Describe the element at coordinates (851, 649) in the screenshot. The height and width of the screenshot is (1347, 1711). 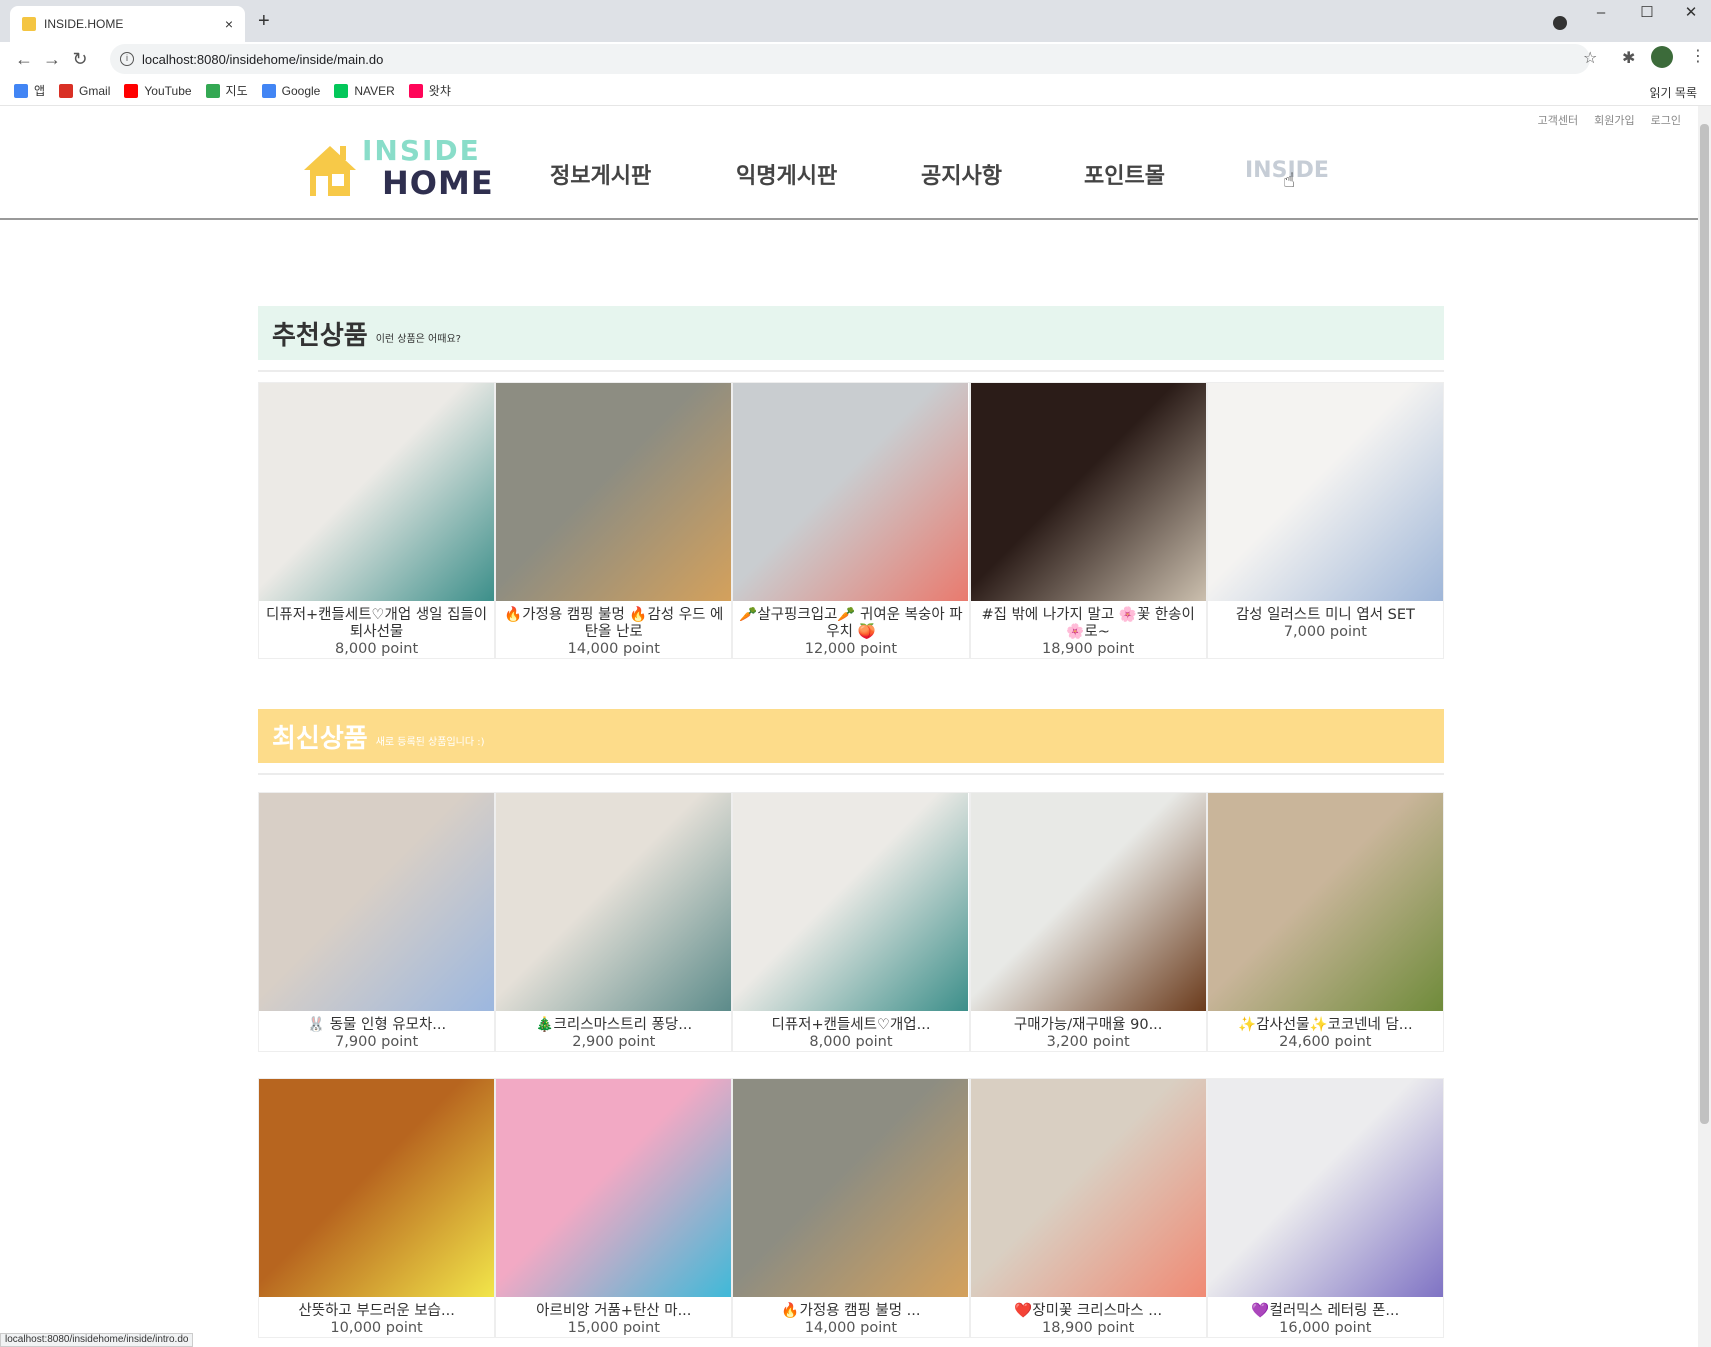
I see `product-price: 12,000 point` at that location.